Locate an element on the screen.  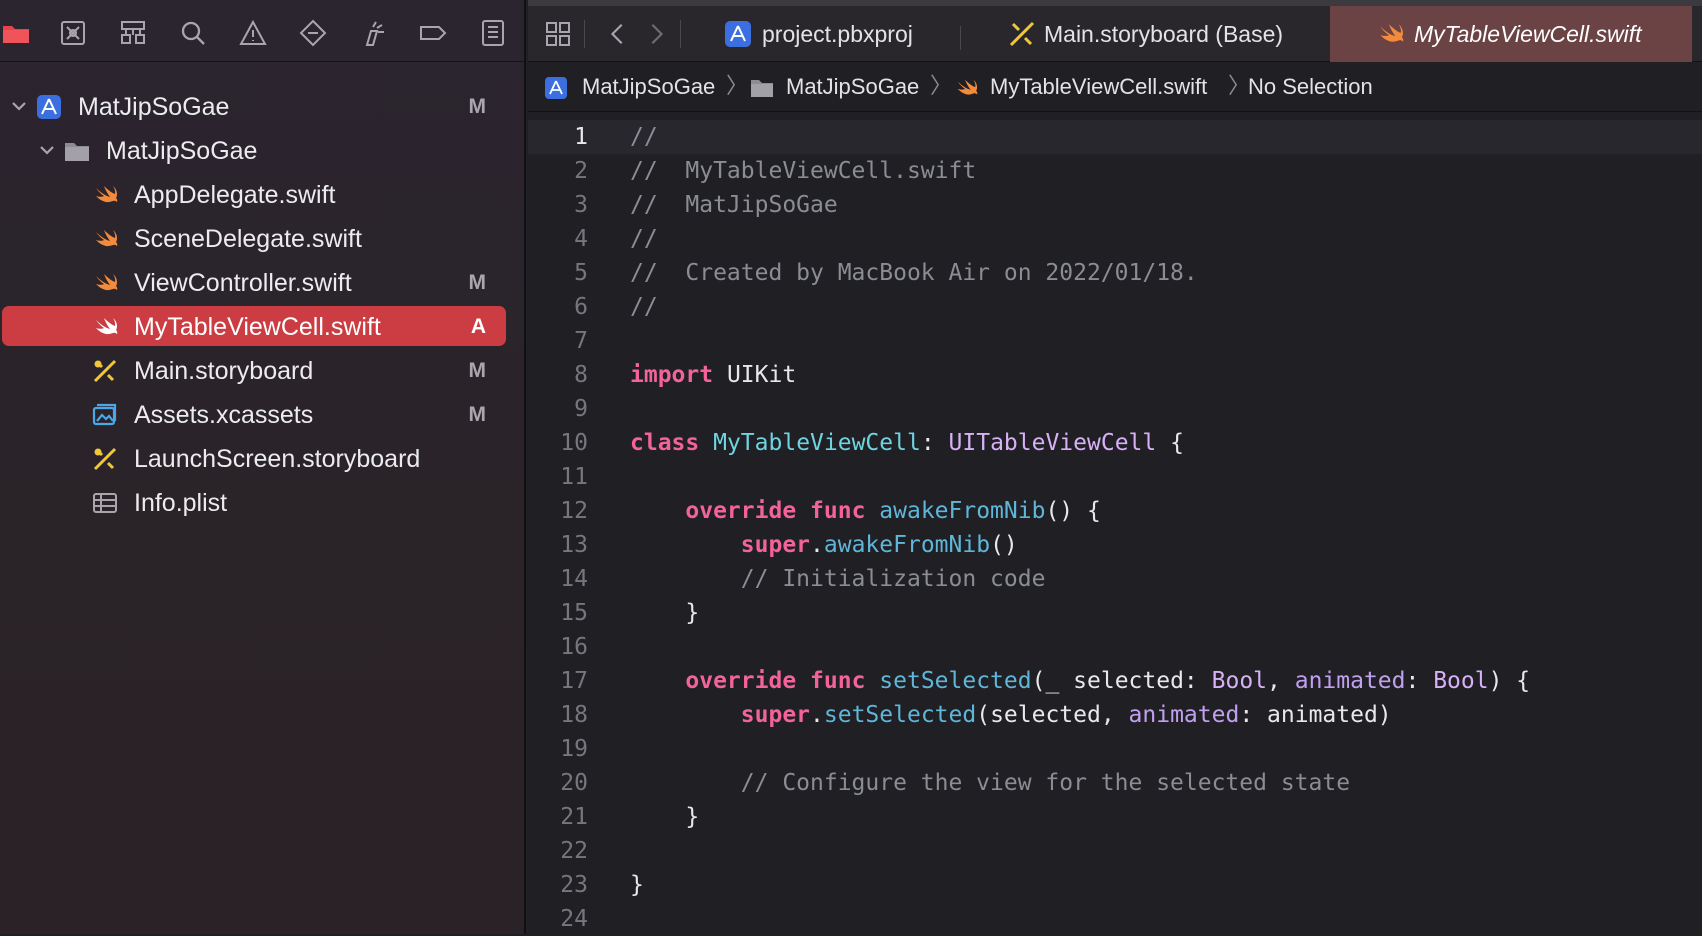
code-line: override func awakeFromNib() { is located at coordinates (865, 511).